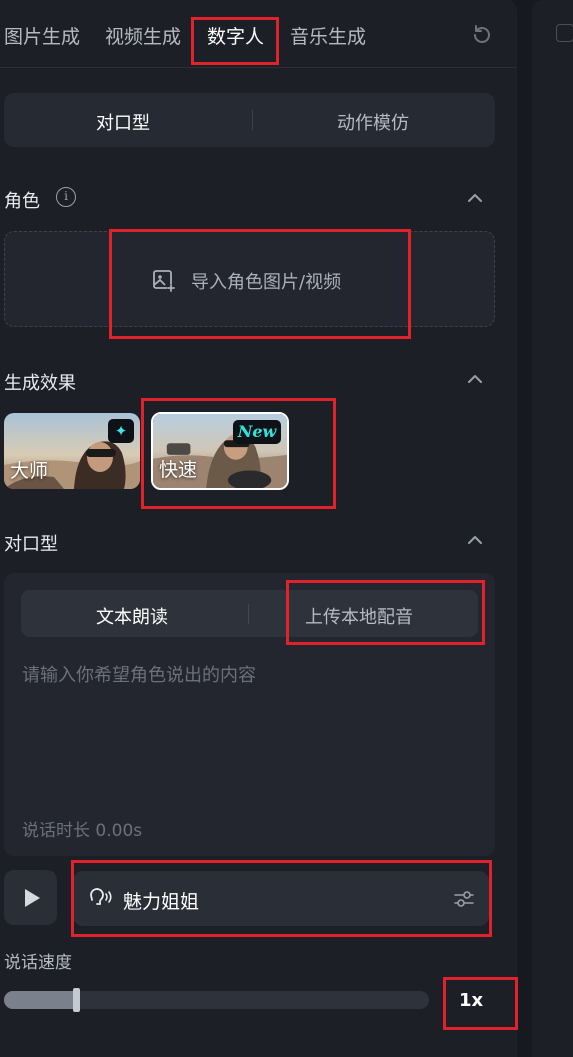  I want to click on mode-lipsync: 对口型, so click(123, 122).